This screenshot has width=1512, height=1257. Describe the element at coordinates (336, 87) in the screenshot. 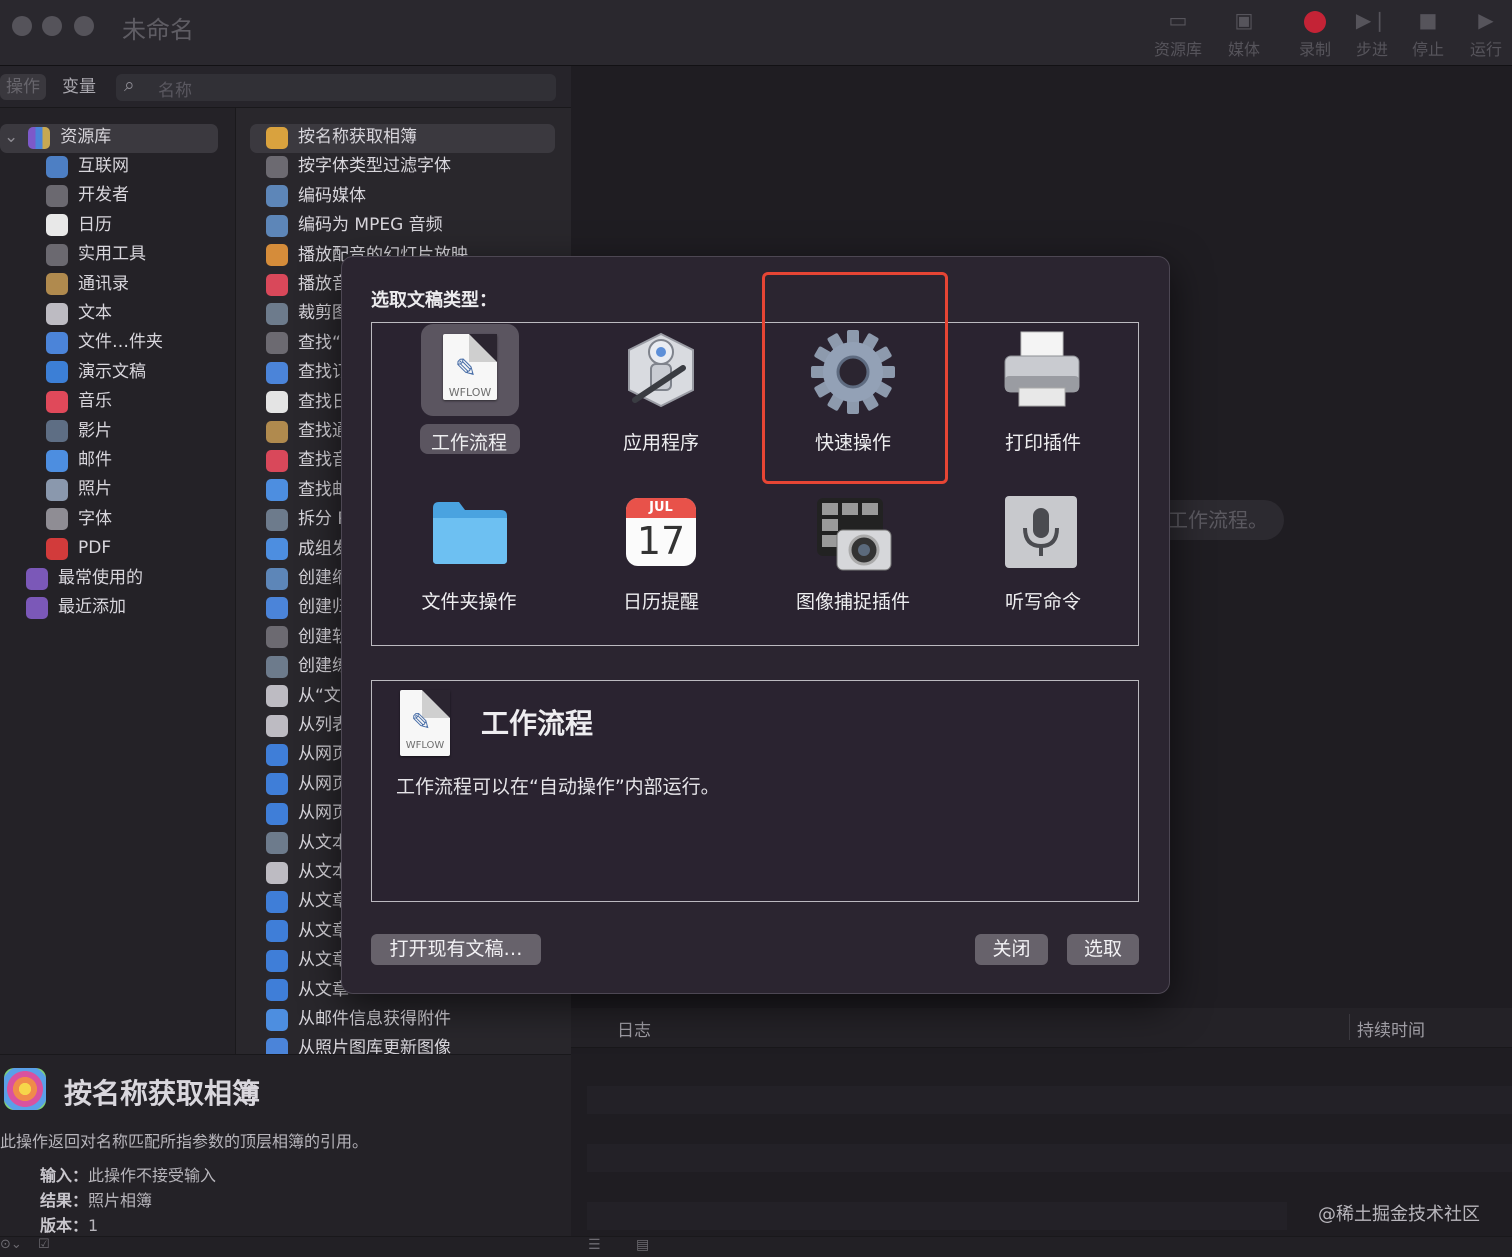

I see `search-field: ⌕ 名称` at that location.